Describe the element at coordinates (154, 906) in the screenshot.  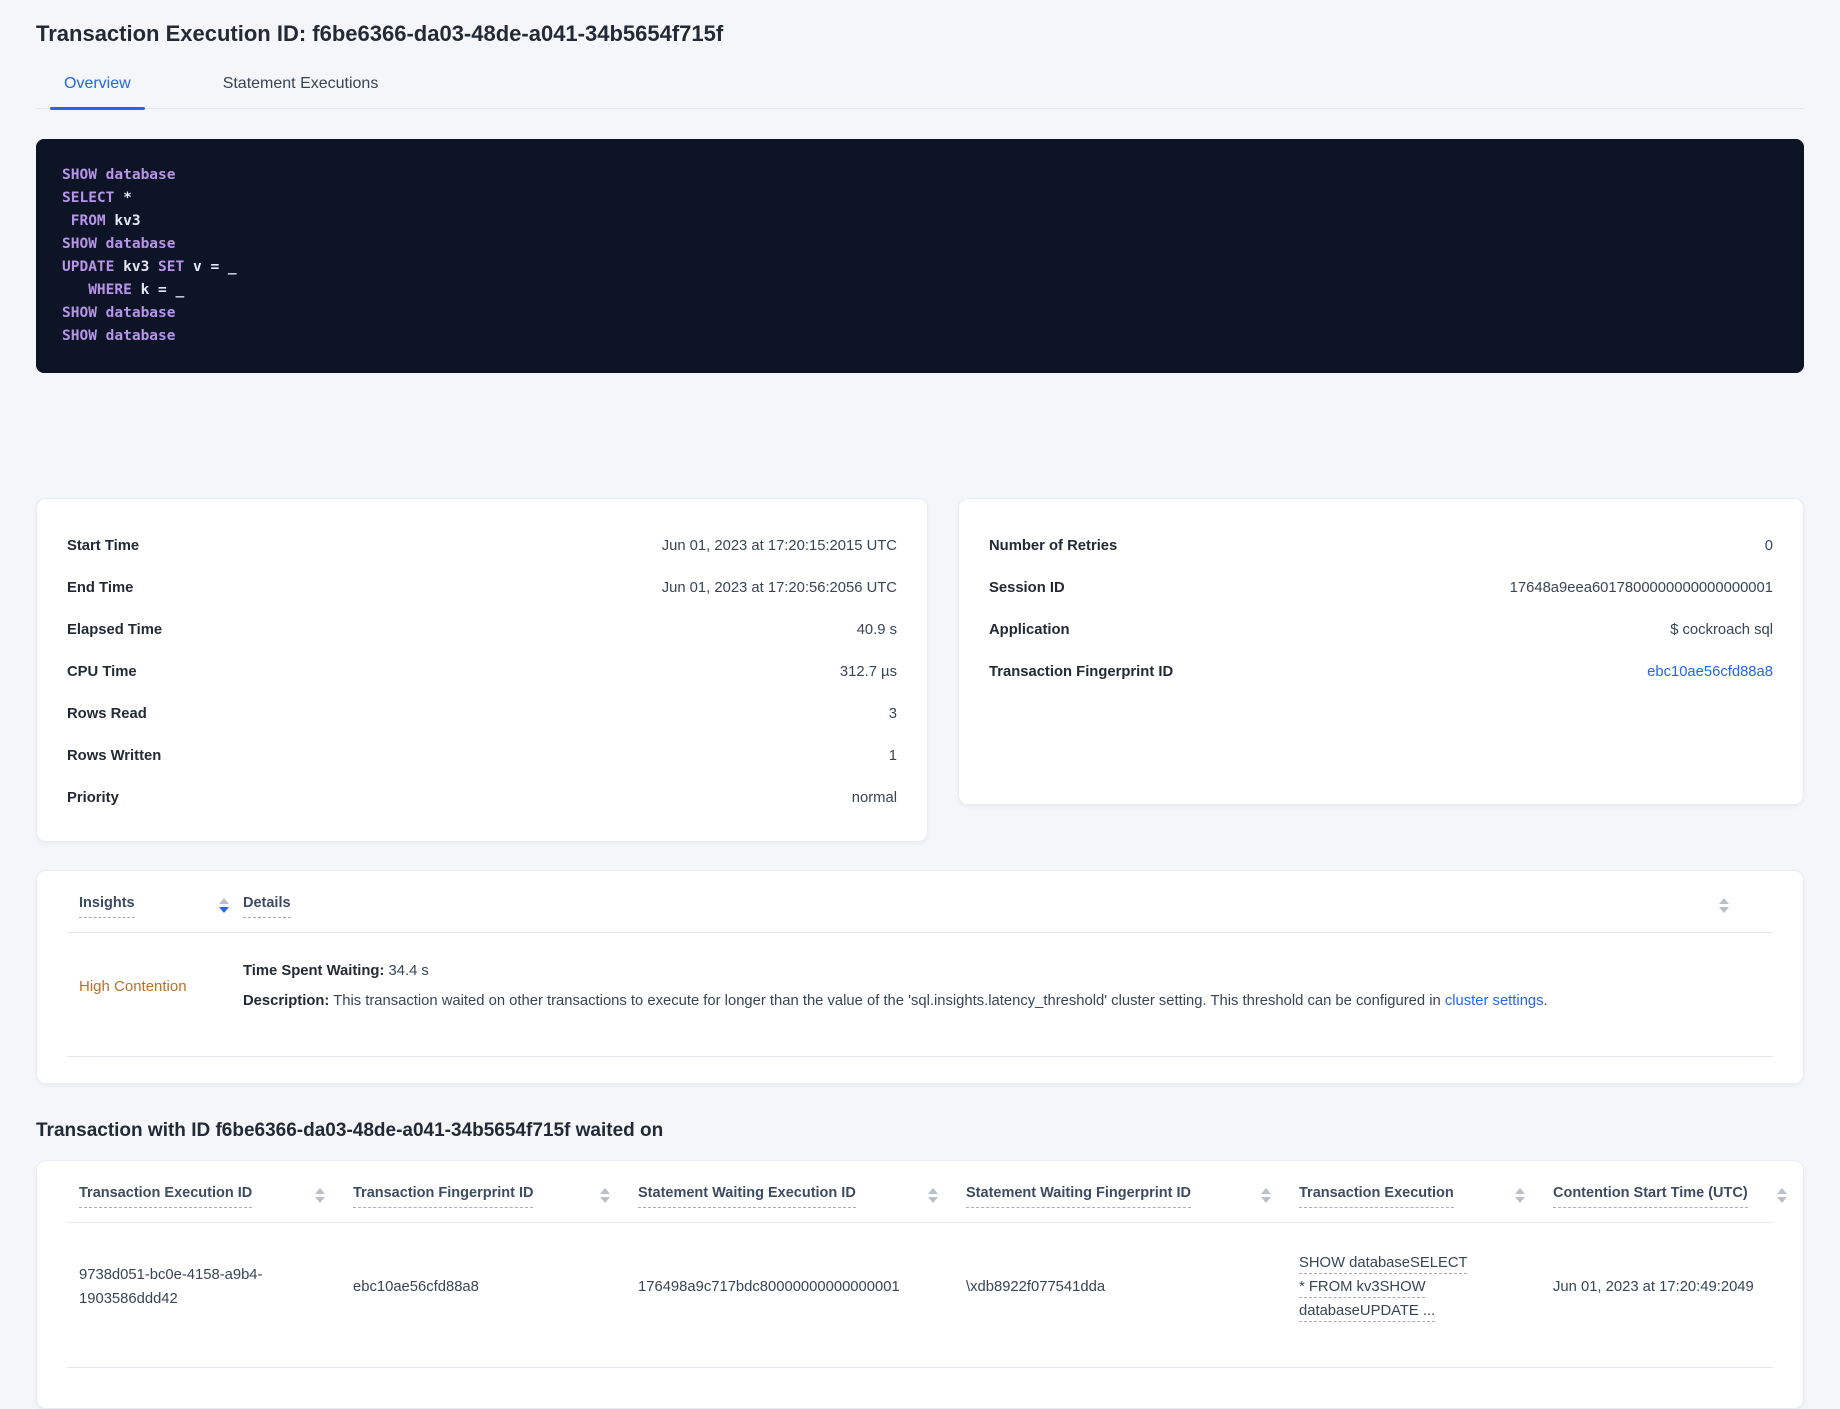
I see `insights-column-header: Insights` at that location.